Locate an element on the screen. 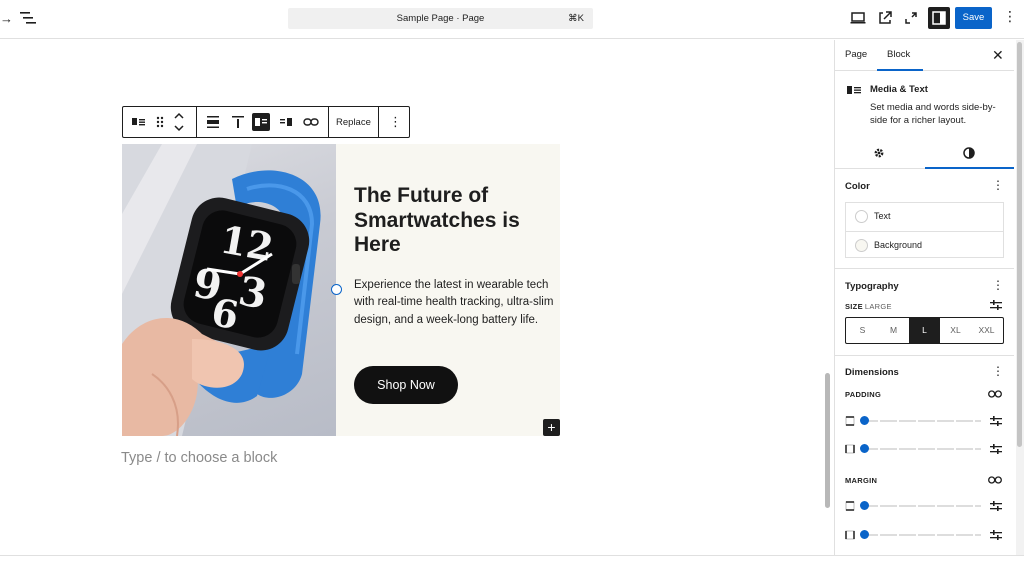  sidebar-scrollbar is located at coordinates (1019, 244).